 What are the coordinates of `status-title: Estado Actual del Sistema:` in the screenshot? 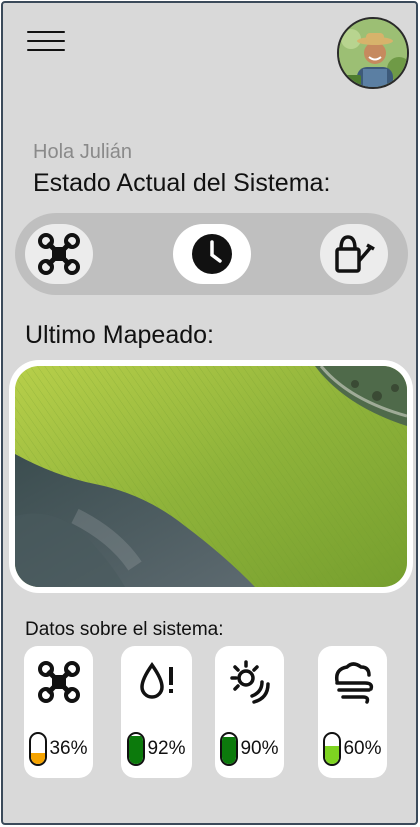 It's located at (182, 183).